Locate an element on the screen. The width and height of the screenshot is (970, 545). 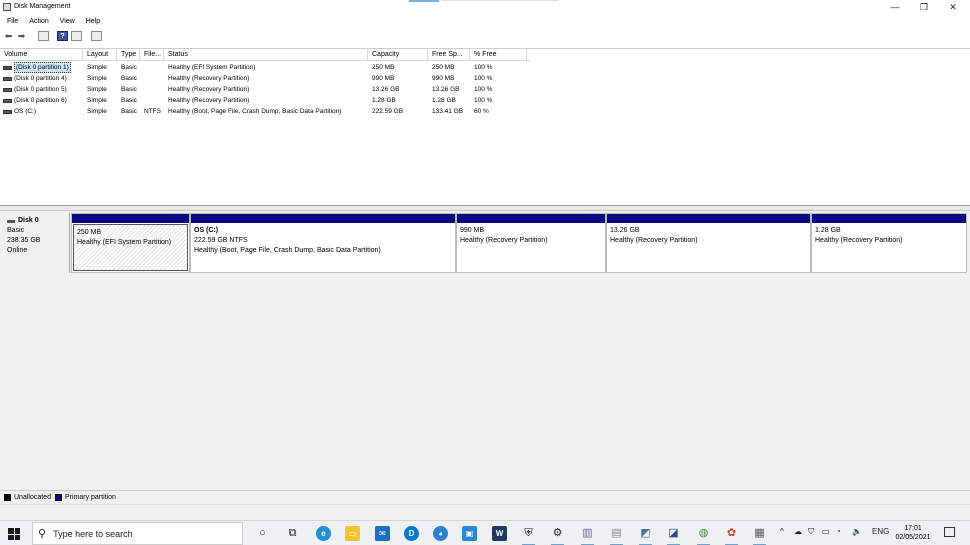
task-view-icon: ⧉ is located at coordinates (292, 533).